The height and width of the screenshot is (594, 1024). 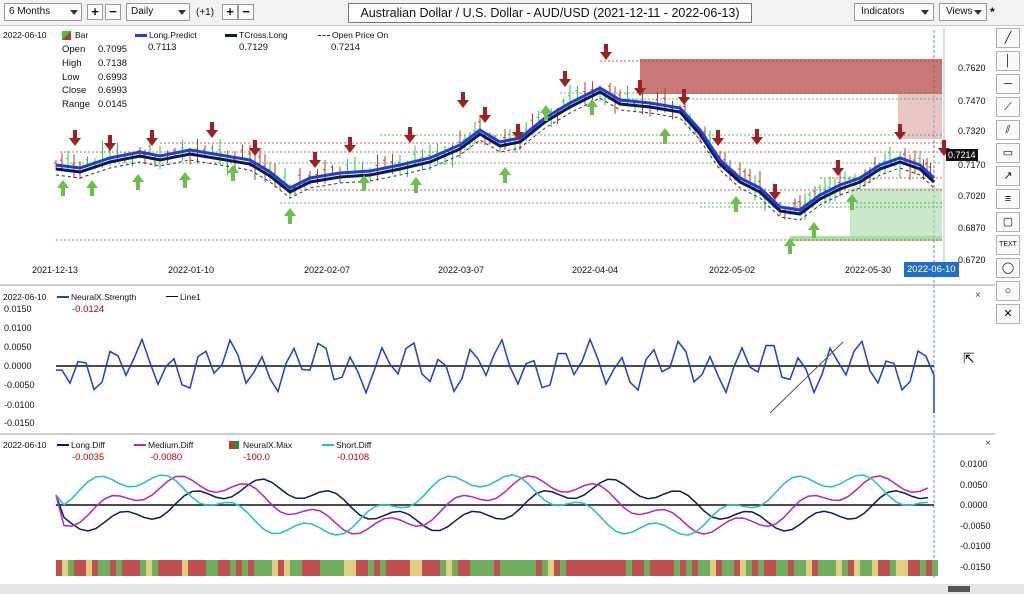 I want to click on price-y-tick: 0.7470, so click(x=972, y=101).